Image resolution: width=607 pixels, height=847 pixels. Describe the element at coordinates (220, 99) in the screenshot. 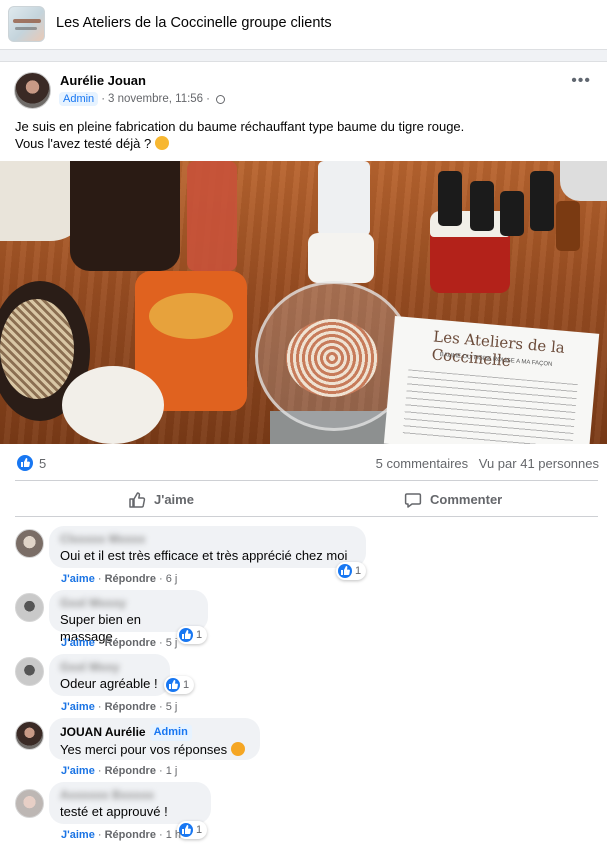

I see `globe-icon` at that location.